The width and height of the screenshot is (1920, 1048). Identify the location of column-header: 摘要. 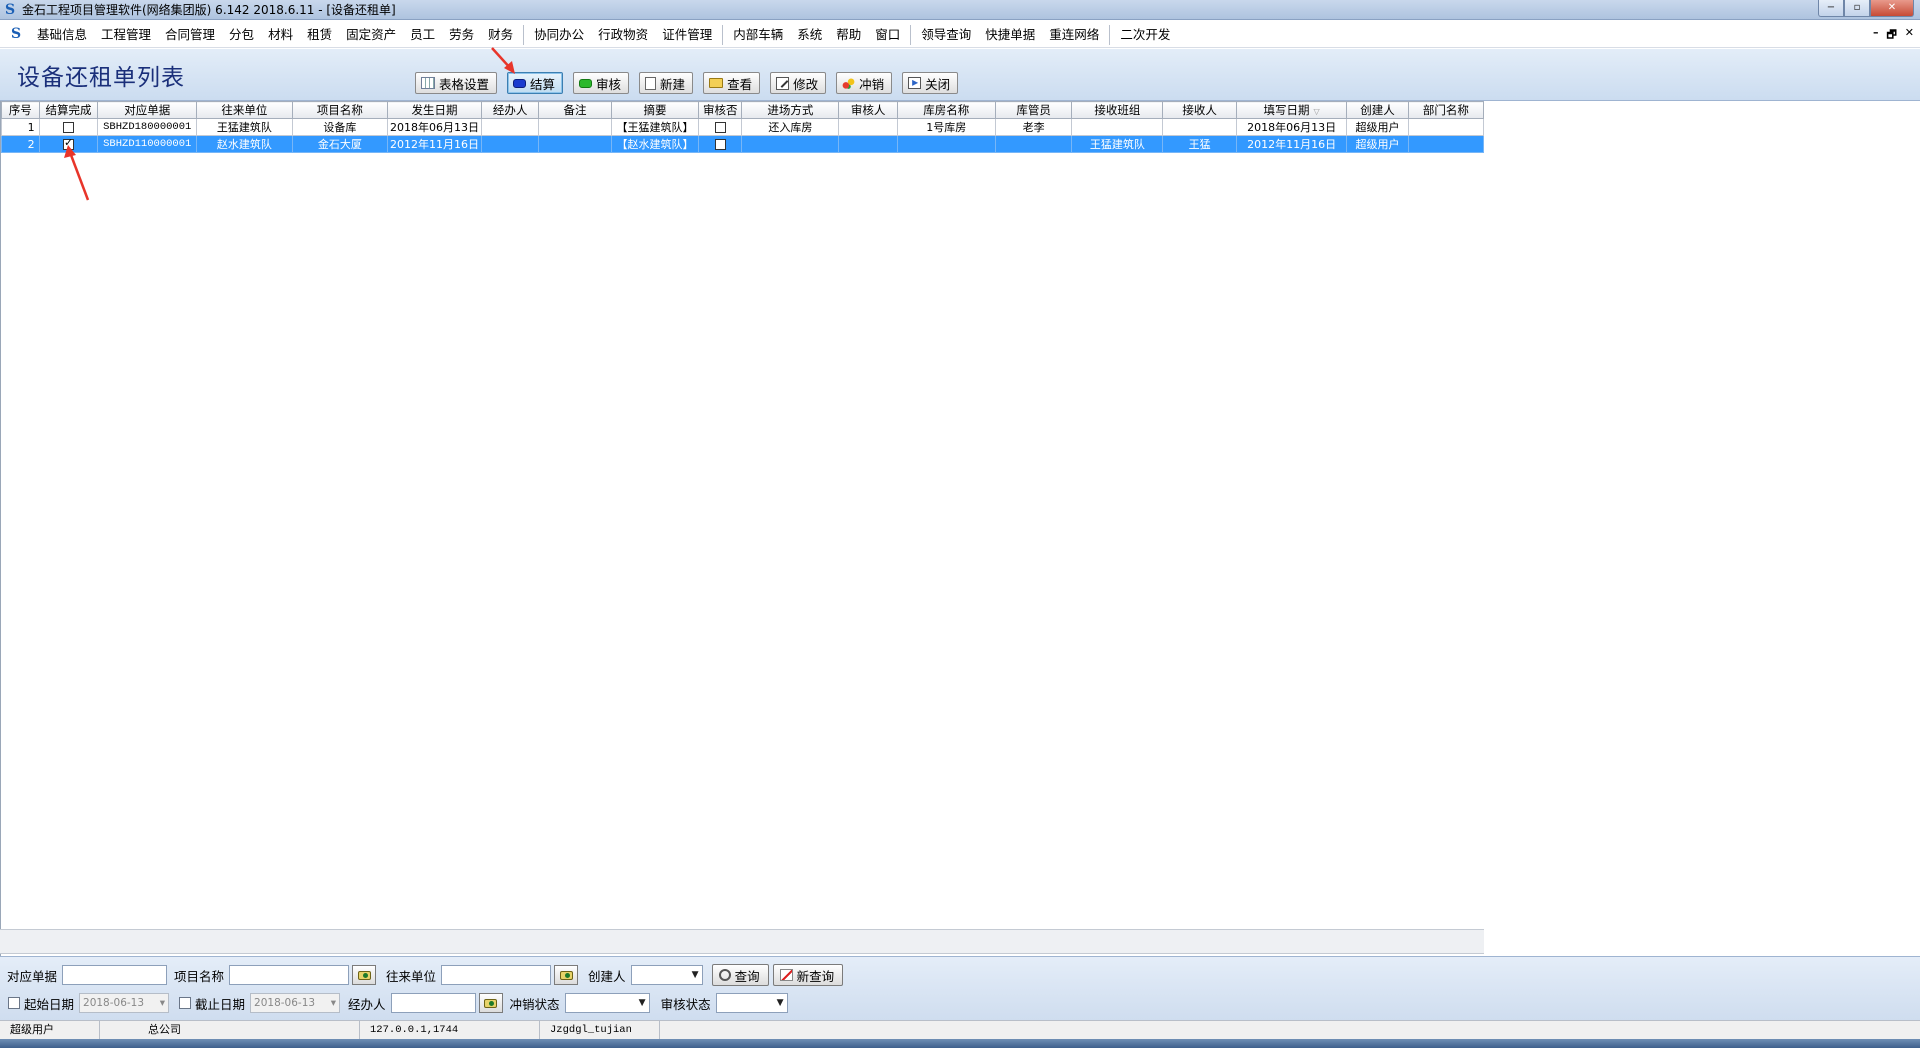
(655, 110).